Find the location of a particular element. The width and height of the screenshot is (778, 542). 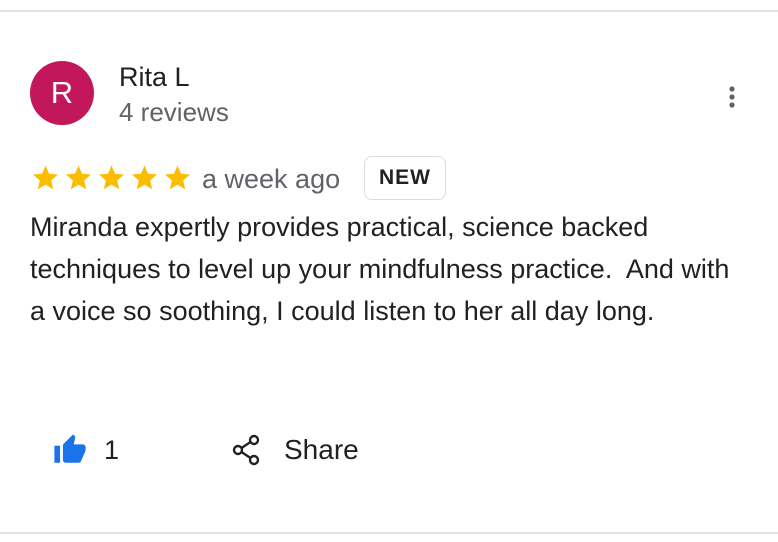

top-divider is located at coordinates (389, 11).